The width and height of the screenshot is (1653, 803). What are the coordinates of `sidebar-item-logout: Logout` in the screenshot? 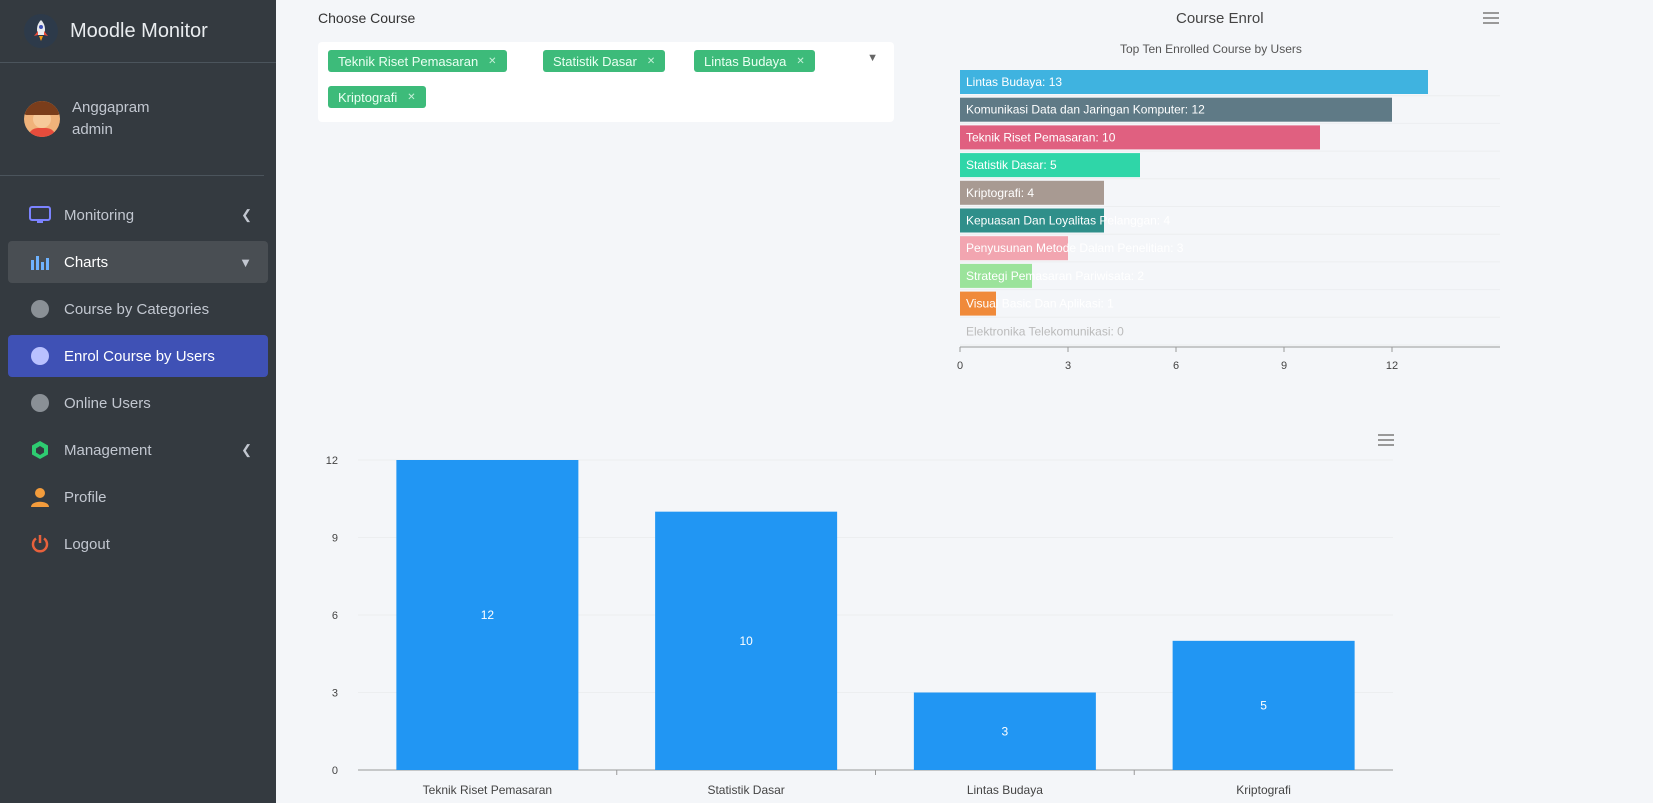 It's located at (138, 544).